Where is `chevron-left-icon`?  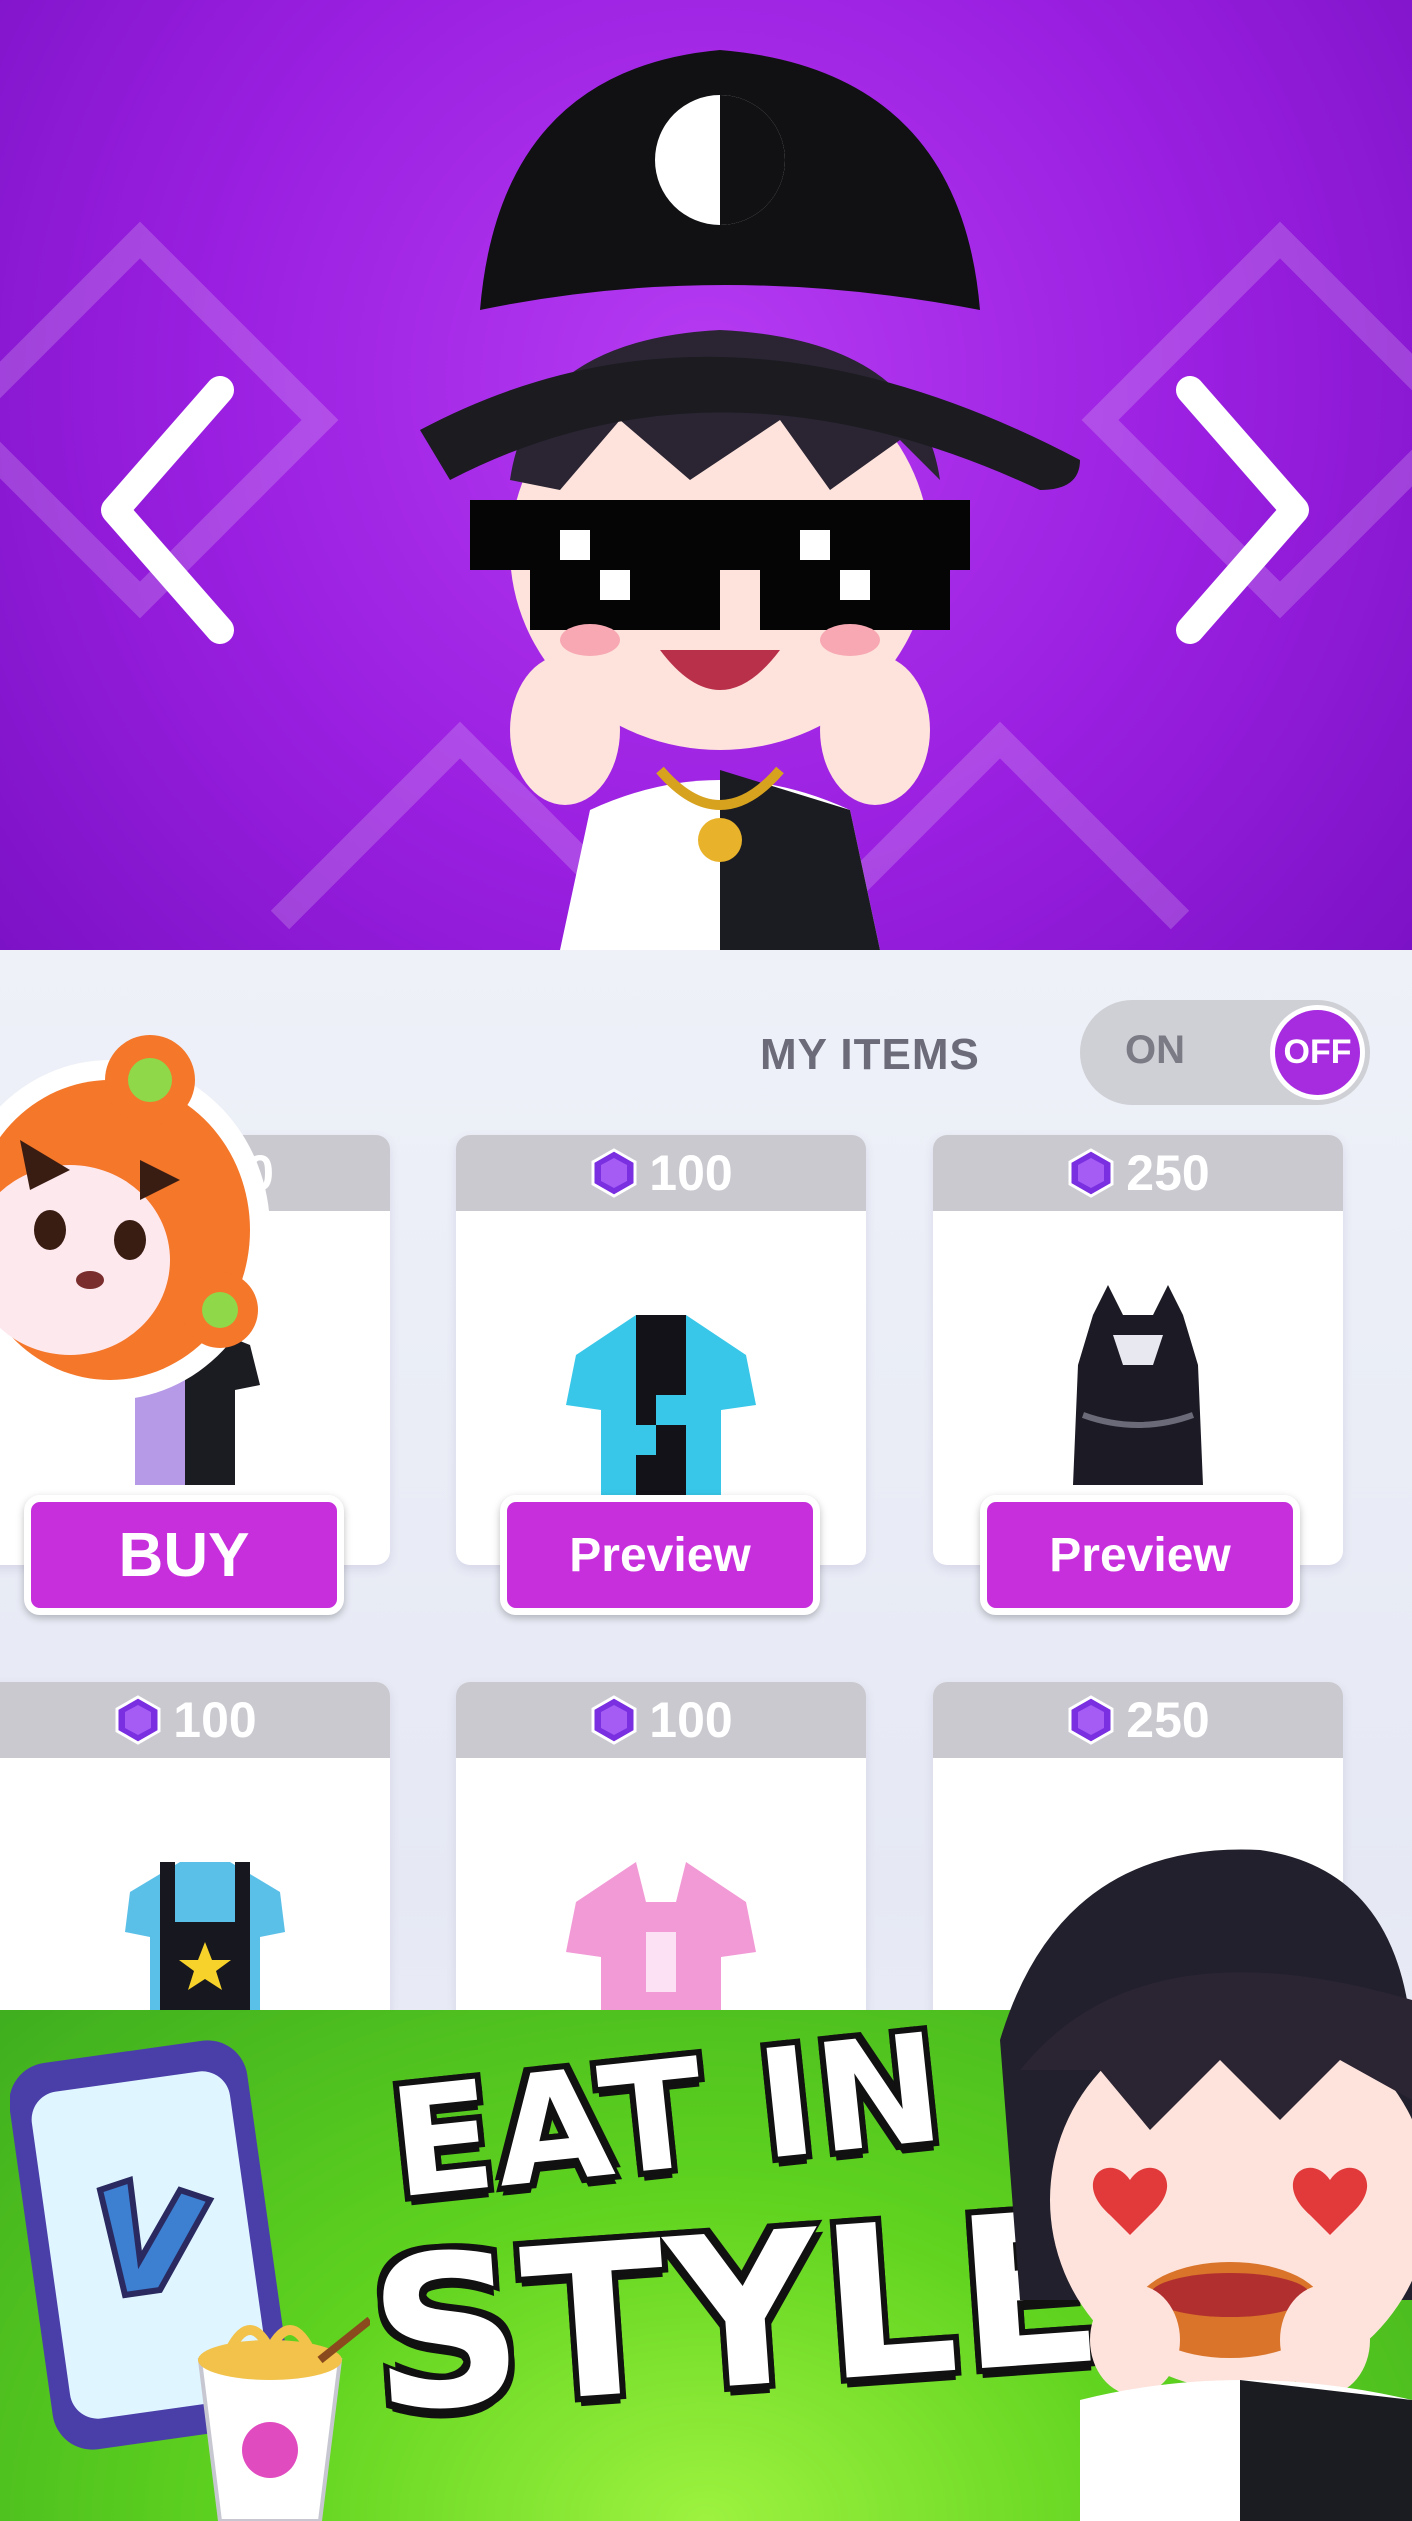 chevron-left-icon is located at coordinates (167, 510).